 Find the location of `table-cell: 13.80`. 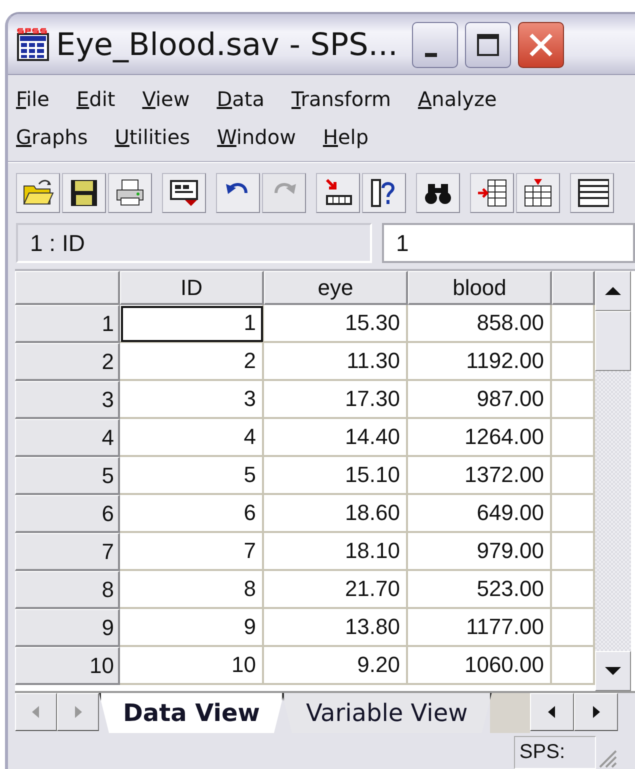

table-cell: 13.80 is located at coordinates (336, 628).